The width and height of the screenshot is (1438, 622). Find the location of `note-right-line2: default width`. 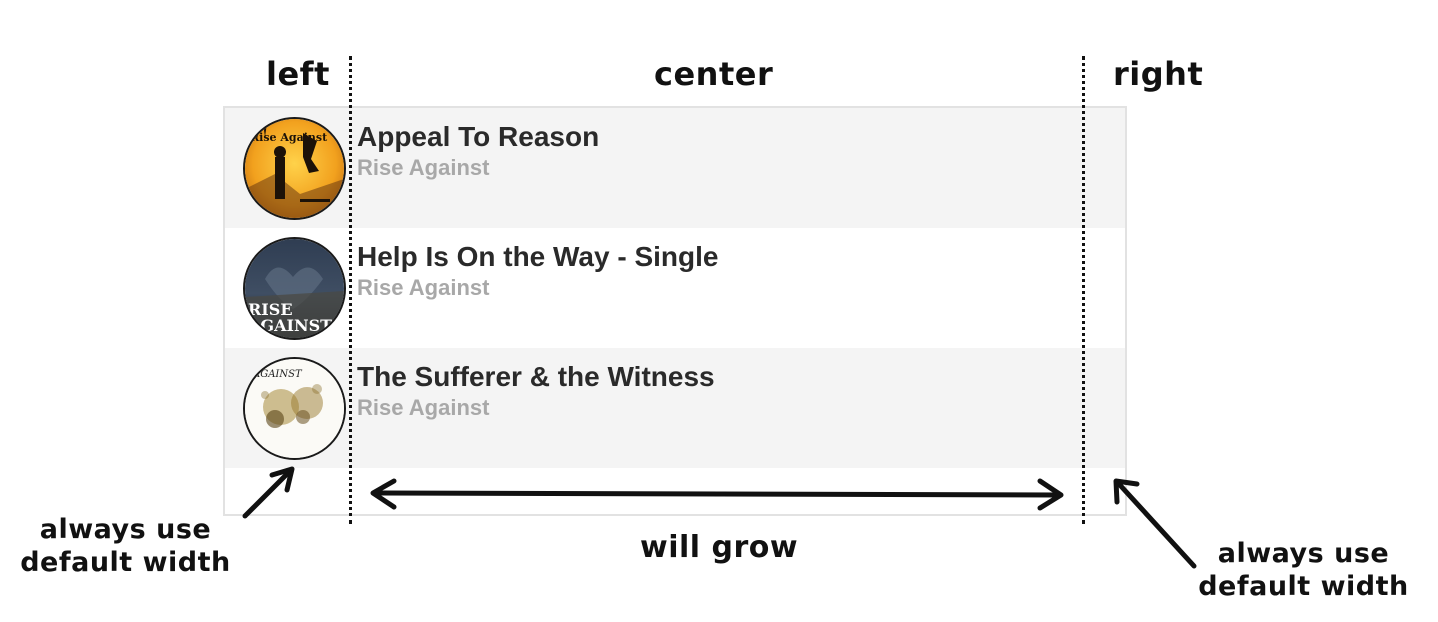

note-right-line2: default width is located at coordinates (1303, 586).